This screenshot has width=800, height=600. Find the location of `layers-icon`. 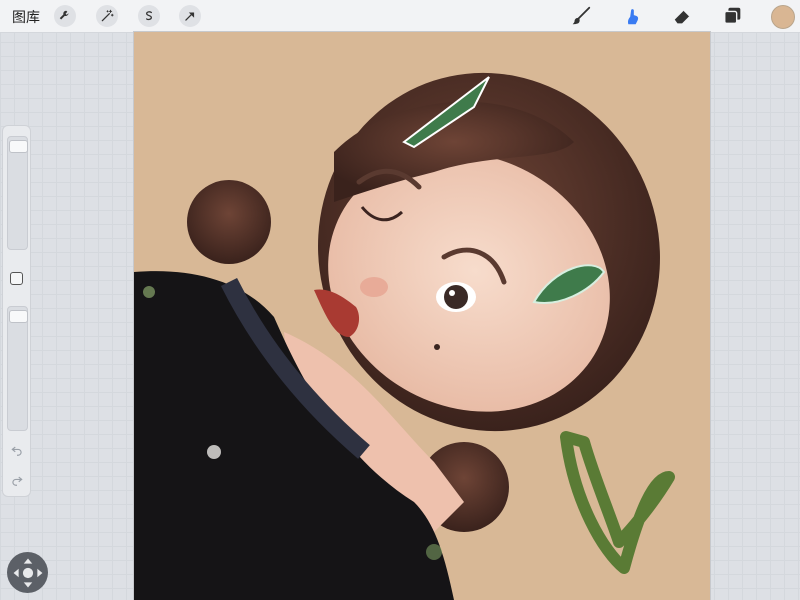

layers-icon is located at coordinates (733, 16).